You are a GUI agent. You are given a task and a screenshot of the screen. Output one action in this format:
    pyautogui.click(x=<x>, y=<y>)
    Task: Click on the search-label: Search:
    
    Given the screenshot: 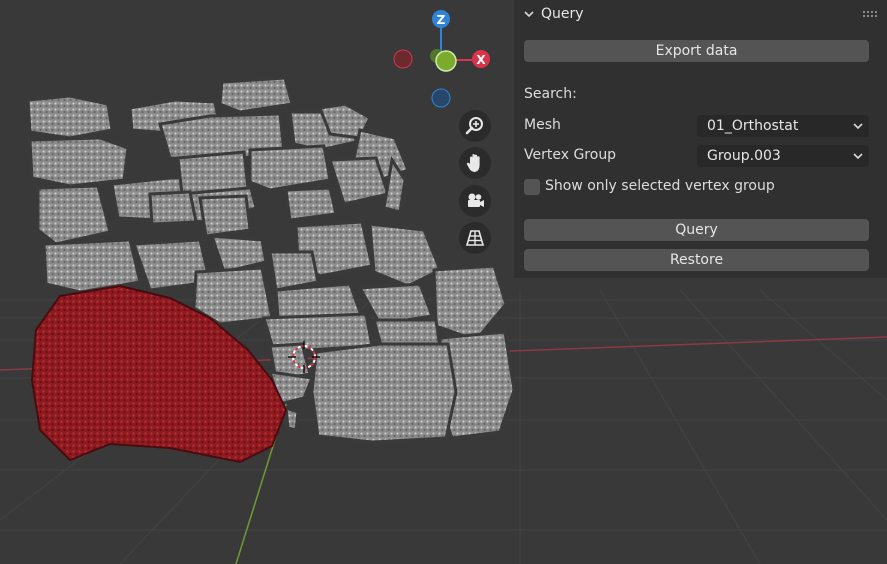 What is the action you would take?
    pyautogui.click(x=550, y=94)
    